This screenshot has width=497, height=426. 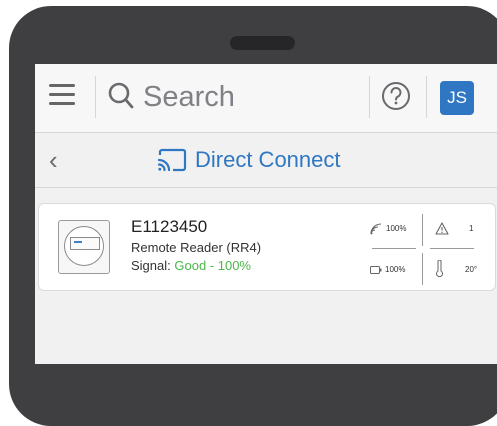 I want to click on battery-icon, so click(x=376, y=270).